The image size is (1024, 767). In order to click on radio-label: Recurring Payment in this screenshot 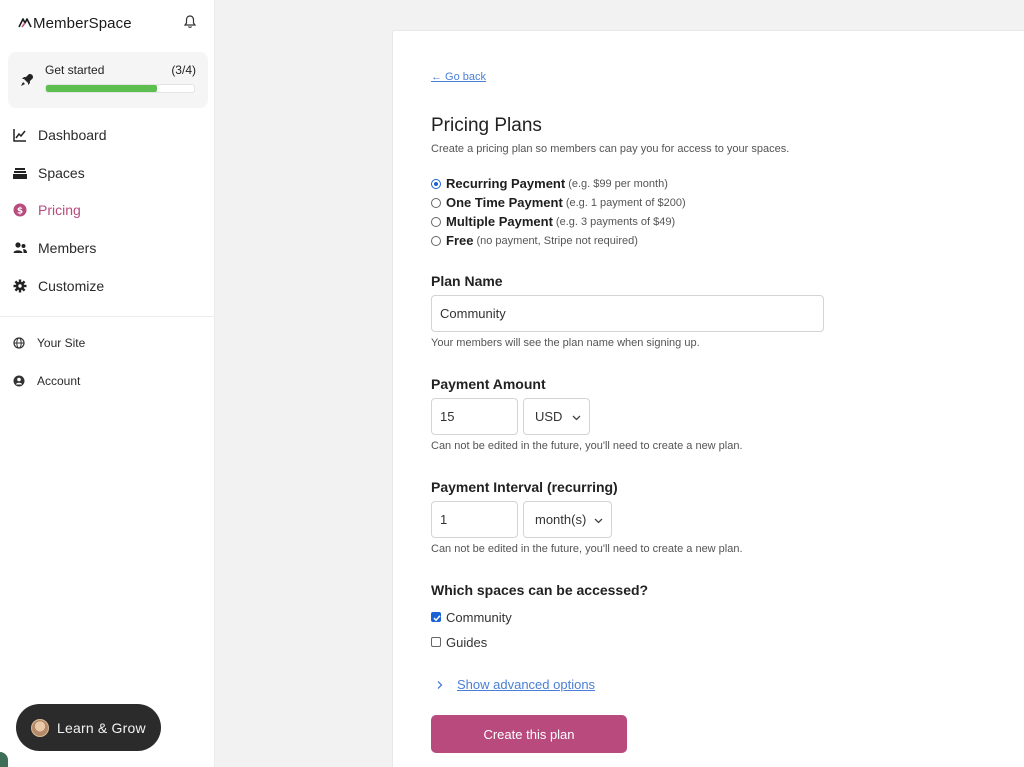, I will do `click(506, 183)`.